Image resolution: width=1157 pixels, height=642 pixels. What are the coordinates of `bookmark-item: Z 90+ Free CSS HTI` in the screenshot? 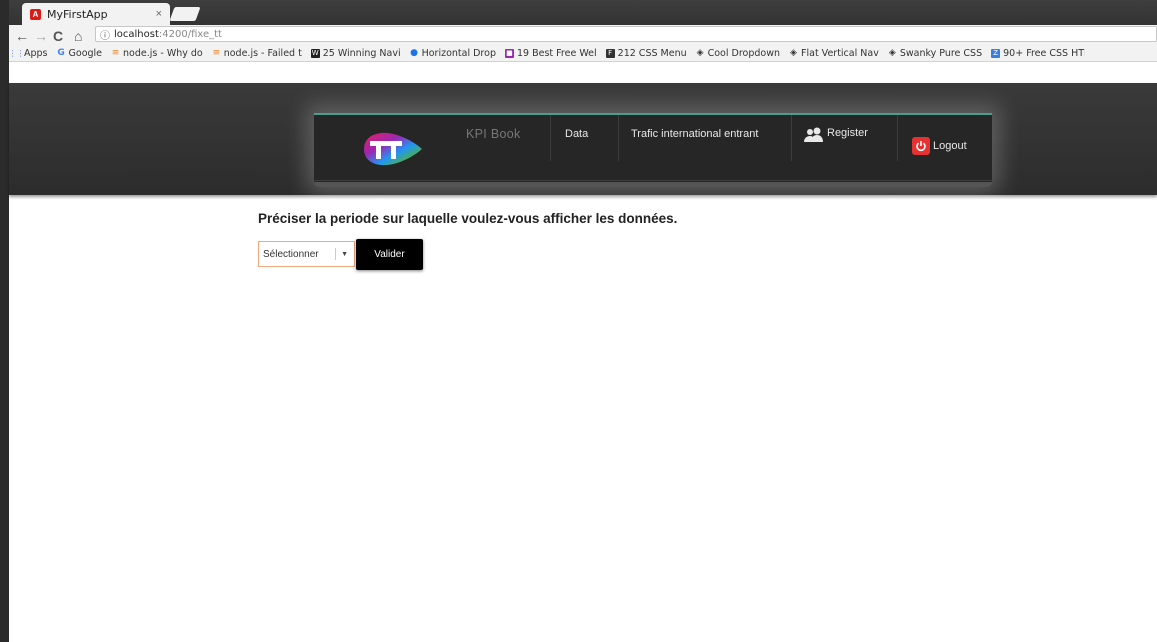 It's located at (1038, 53).